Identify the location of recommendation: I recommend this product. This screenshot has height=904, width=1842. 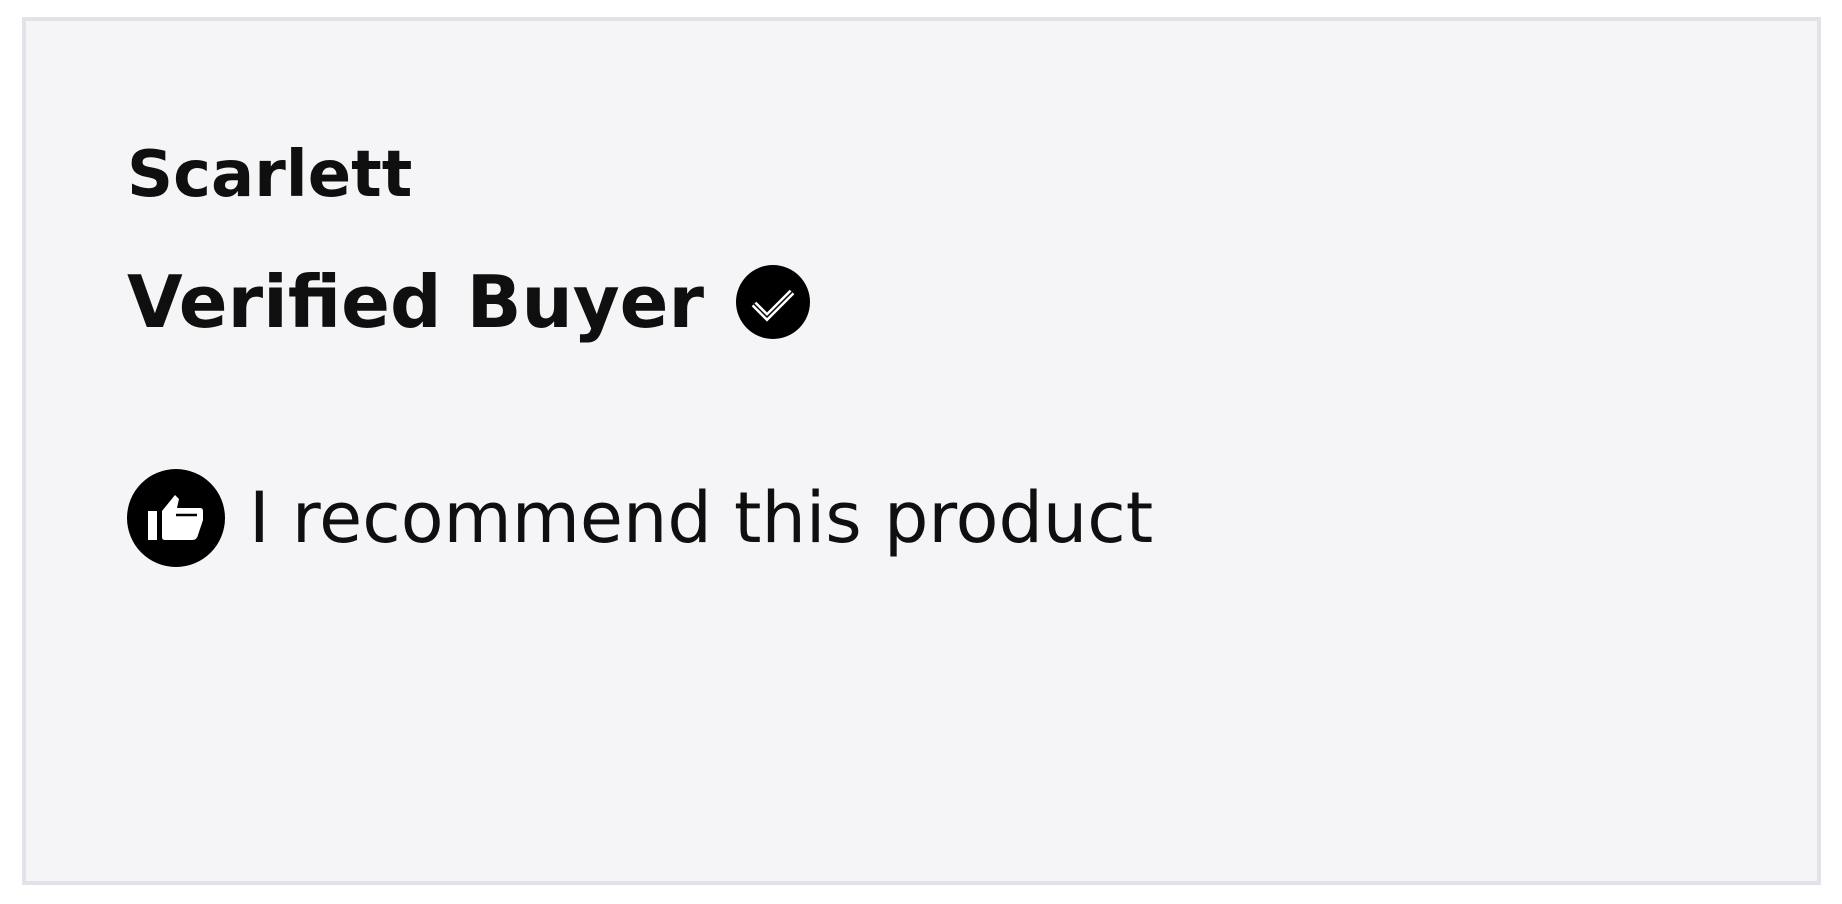
(640, 518).